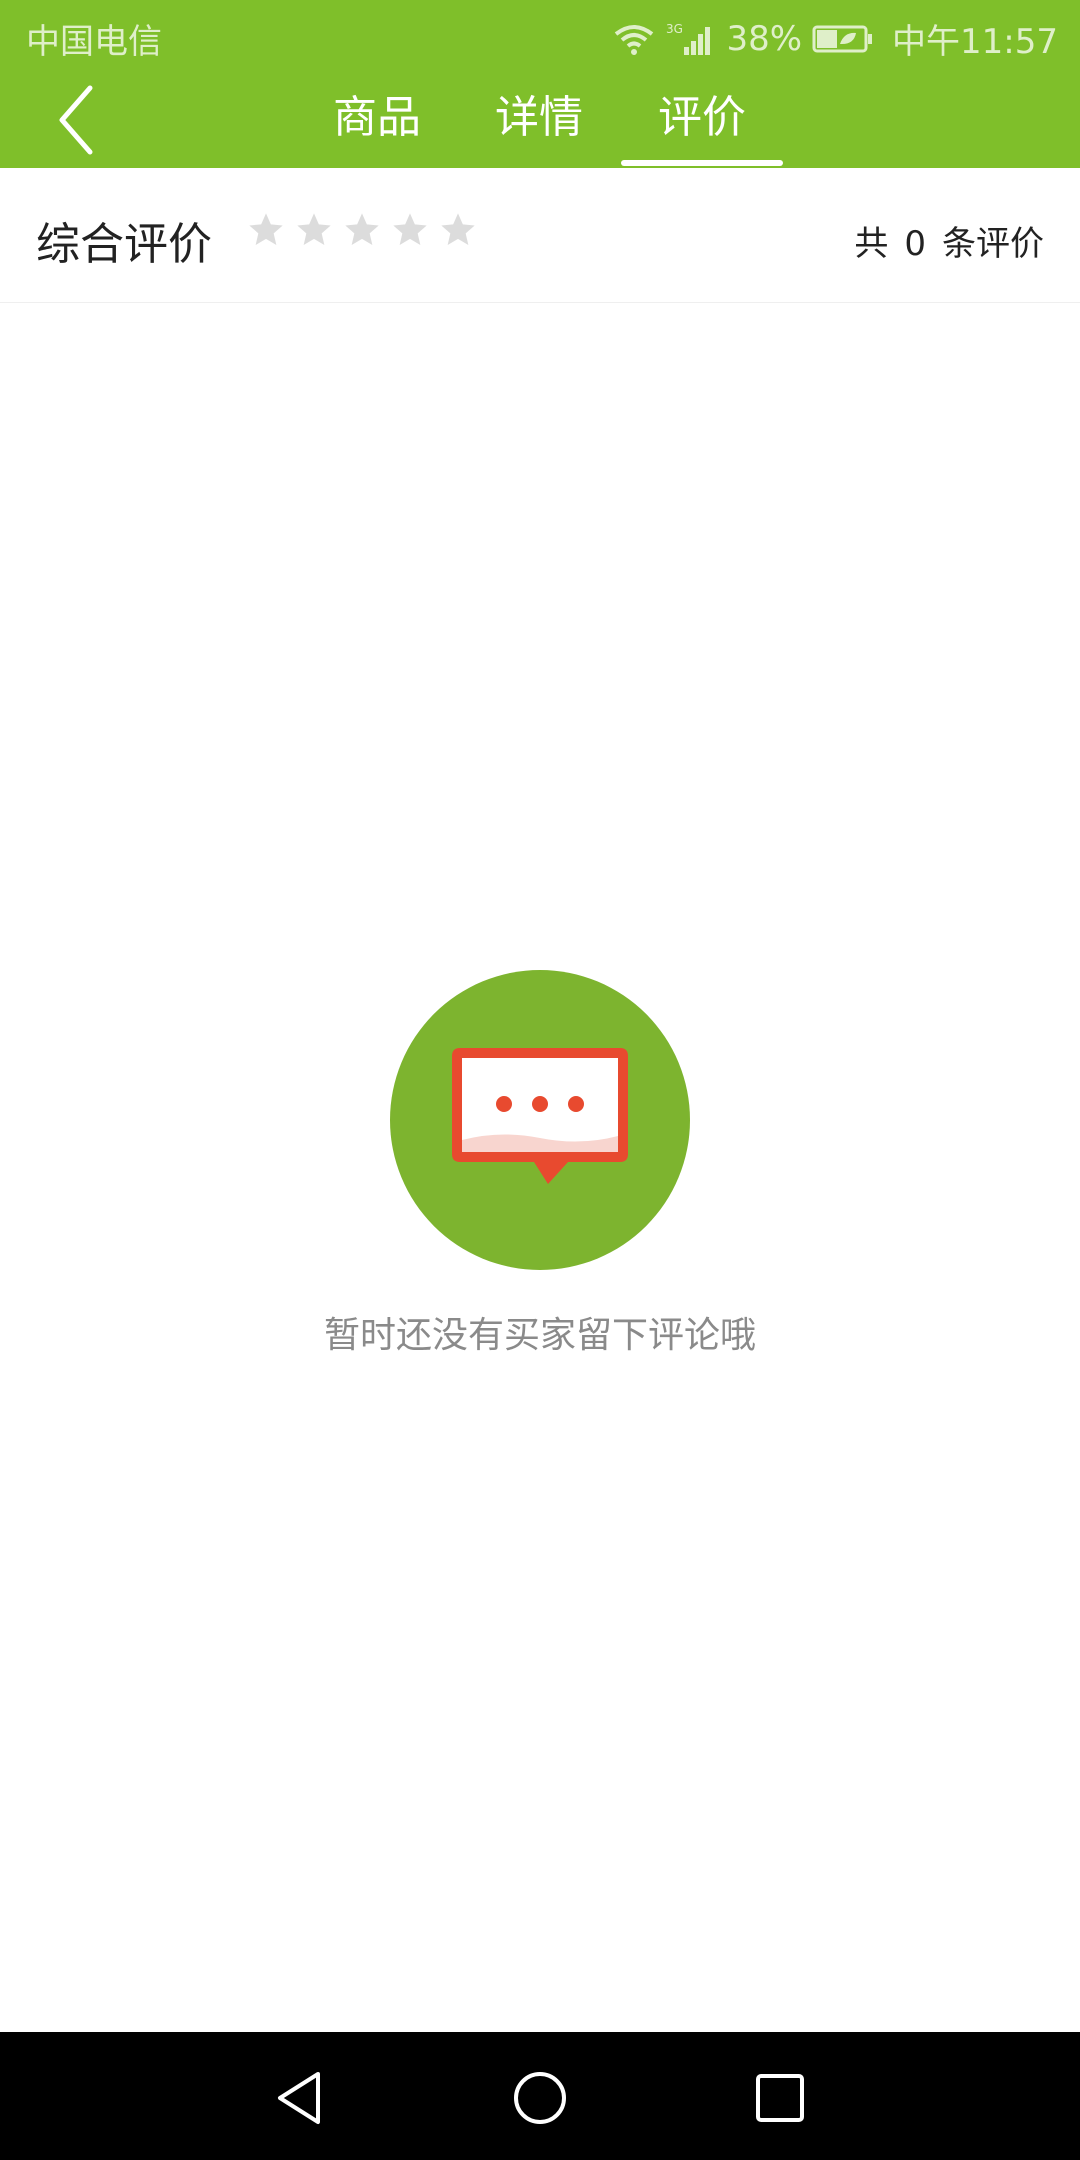 This screenshot has height=2160, width=1080. I want to click on wifi-icon, so click(634, 39).